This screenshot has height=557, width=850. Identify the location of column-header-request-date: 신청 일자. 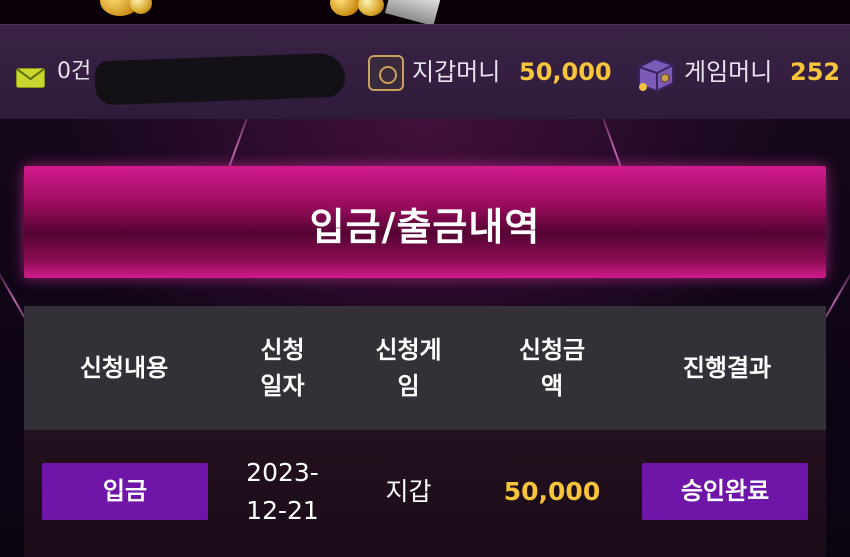
(282, 368).